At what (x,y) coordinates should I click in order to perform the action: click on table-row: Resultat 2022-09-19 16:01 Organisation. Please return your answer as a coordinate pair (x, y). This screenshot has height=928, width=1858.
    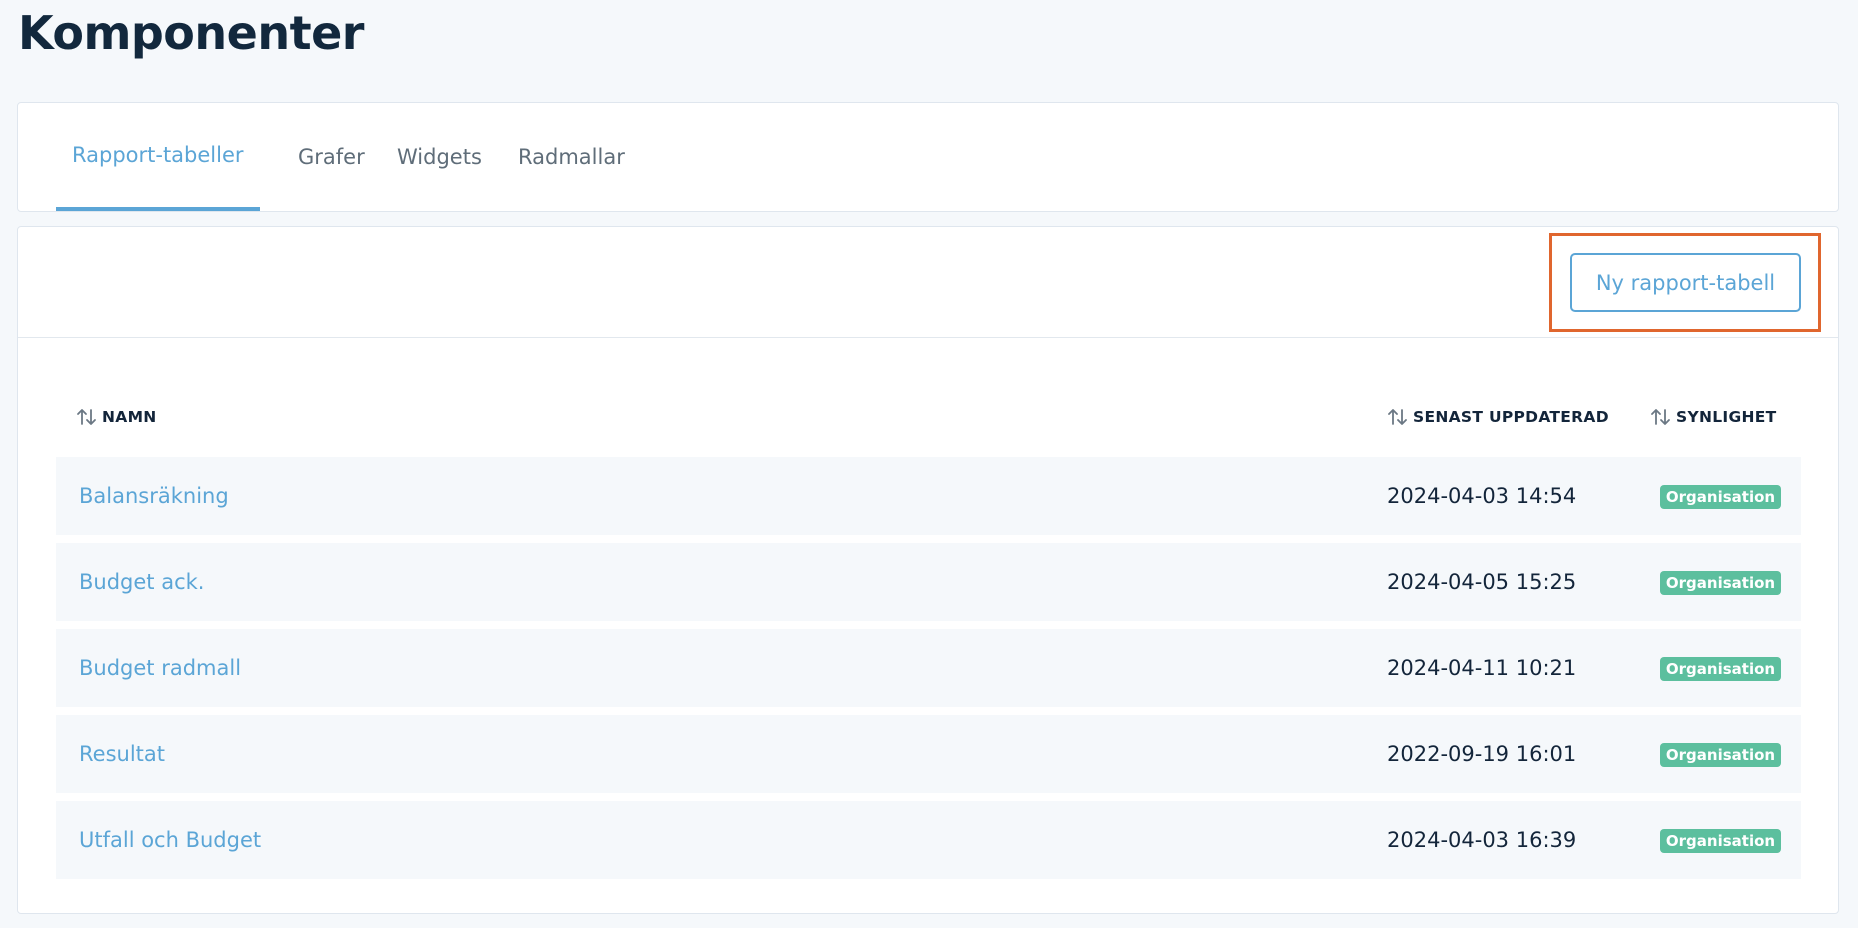
    Looking at the image, I should click on (928, 754).